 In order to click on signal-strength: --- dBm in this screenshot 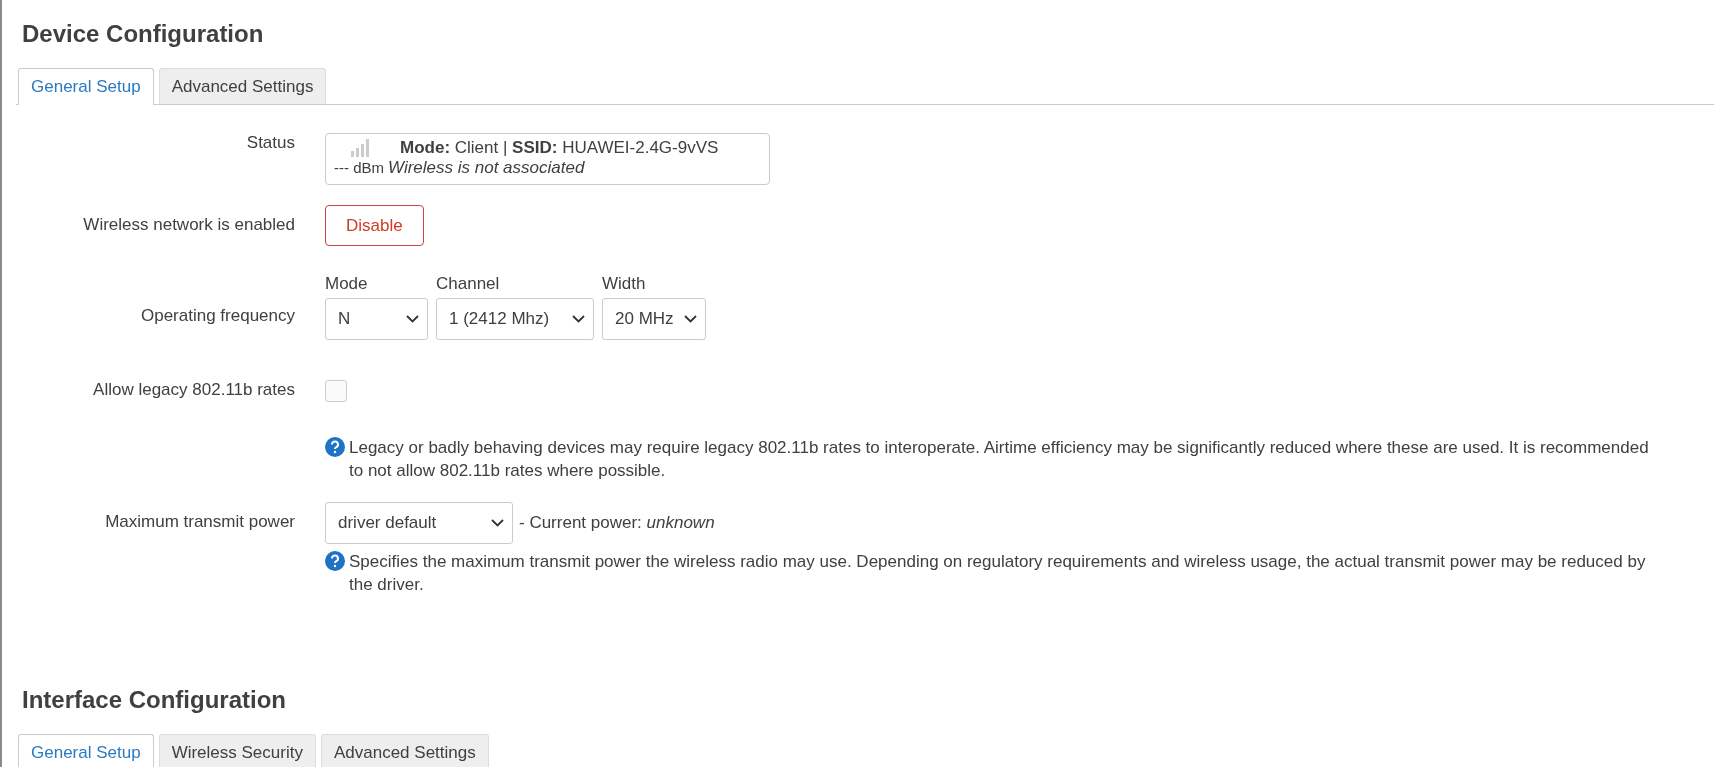, I will do `click(359, 168)`.